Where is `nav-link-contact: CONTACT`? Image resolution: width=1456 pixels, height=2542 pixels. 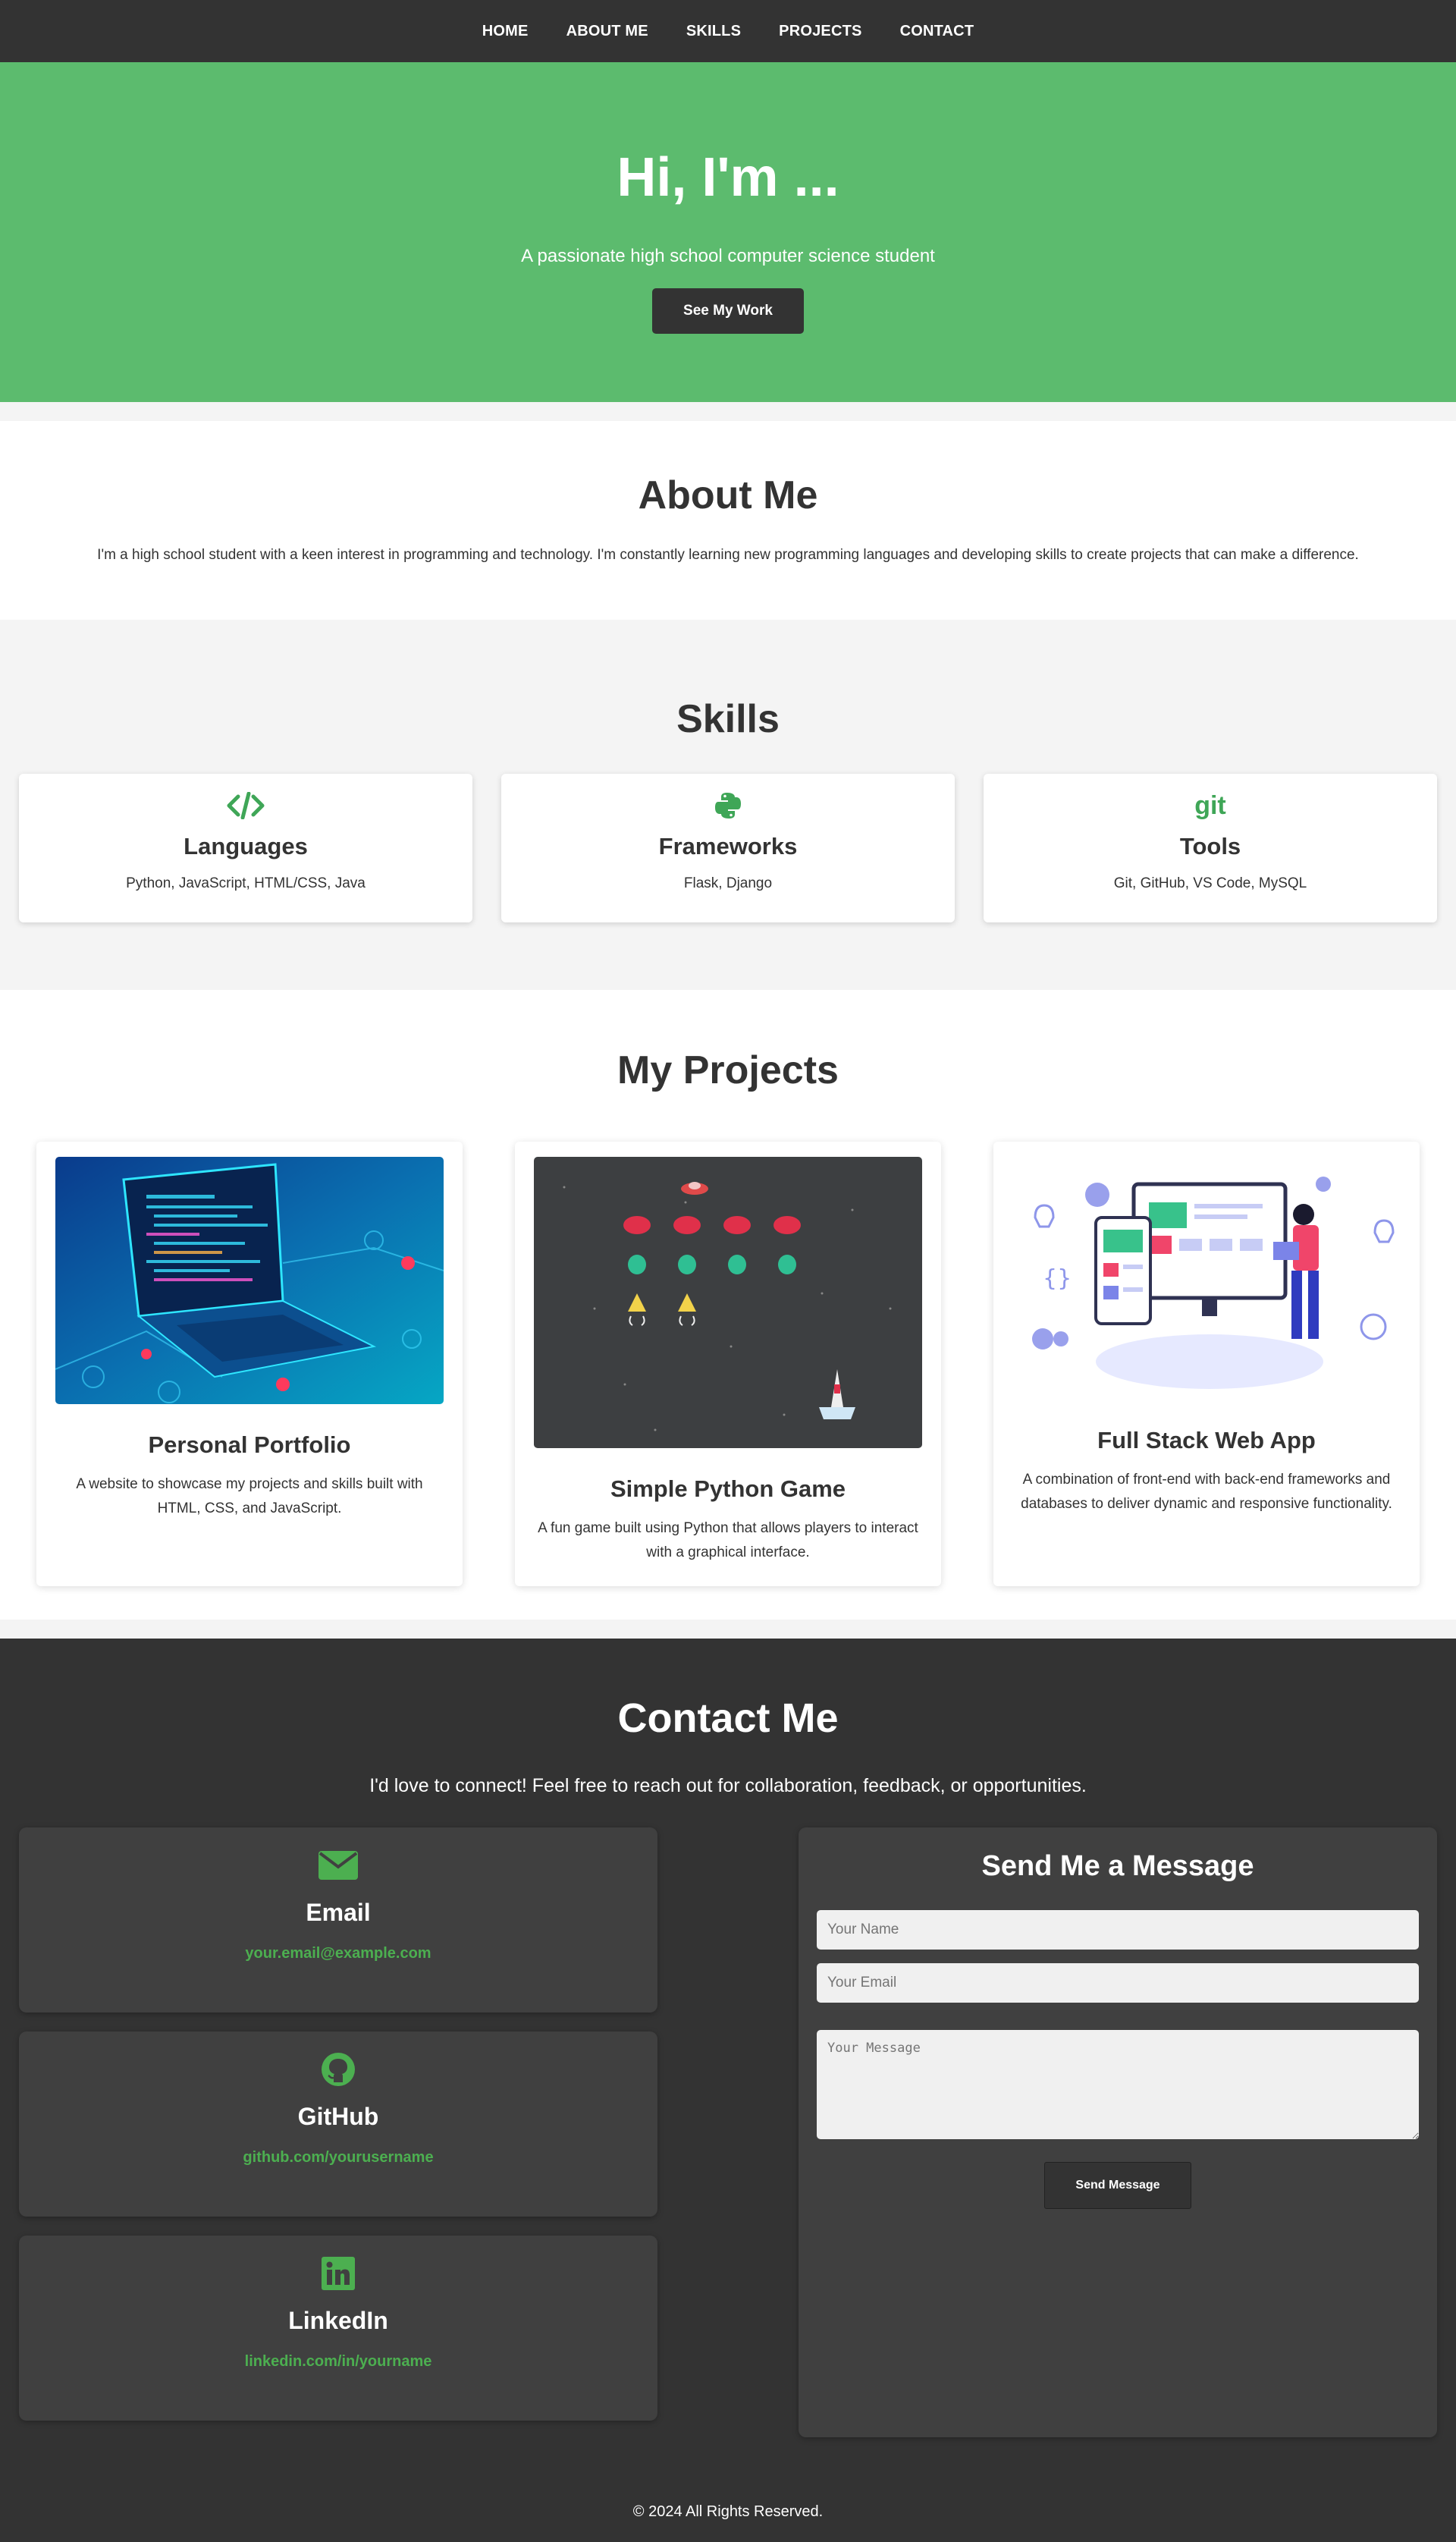
nav-link-contact: CONTACT is located at coordinates (937, 32).